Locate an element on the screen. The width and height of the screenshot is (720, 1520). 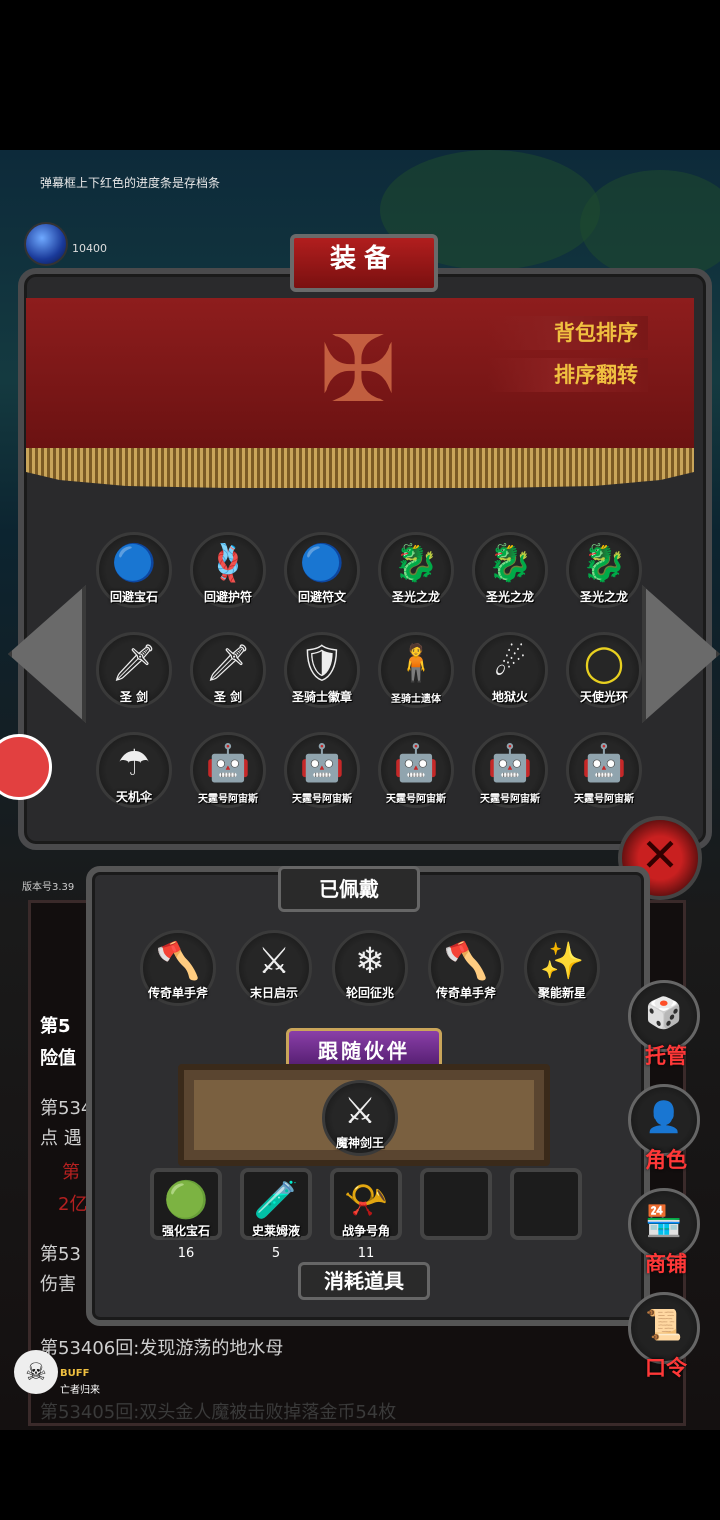
halo-icon: ◯ is located at coordinates (604, 663).